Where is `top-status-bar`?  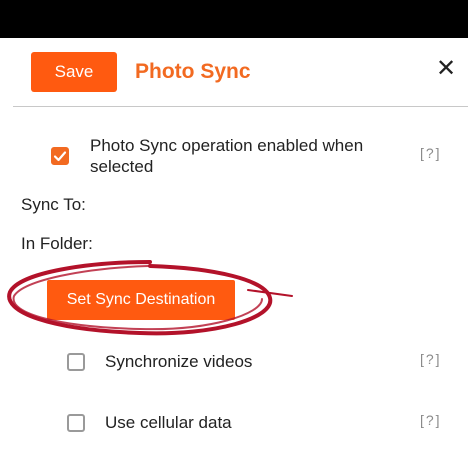
top-status-bar is located at coordinates (234, 19).